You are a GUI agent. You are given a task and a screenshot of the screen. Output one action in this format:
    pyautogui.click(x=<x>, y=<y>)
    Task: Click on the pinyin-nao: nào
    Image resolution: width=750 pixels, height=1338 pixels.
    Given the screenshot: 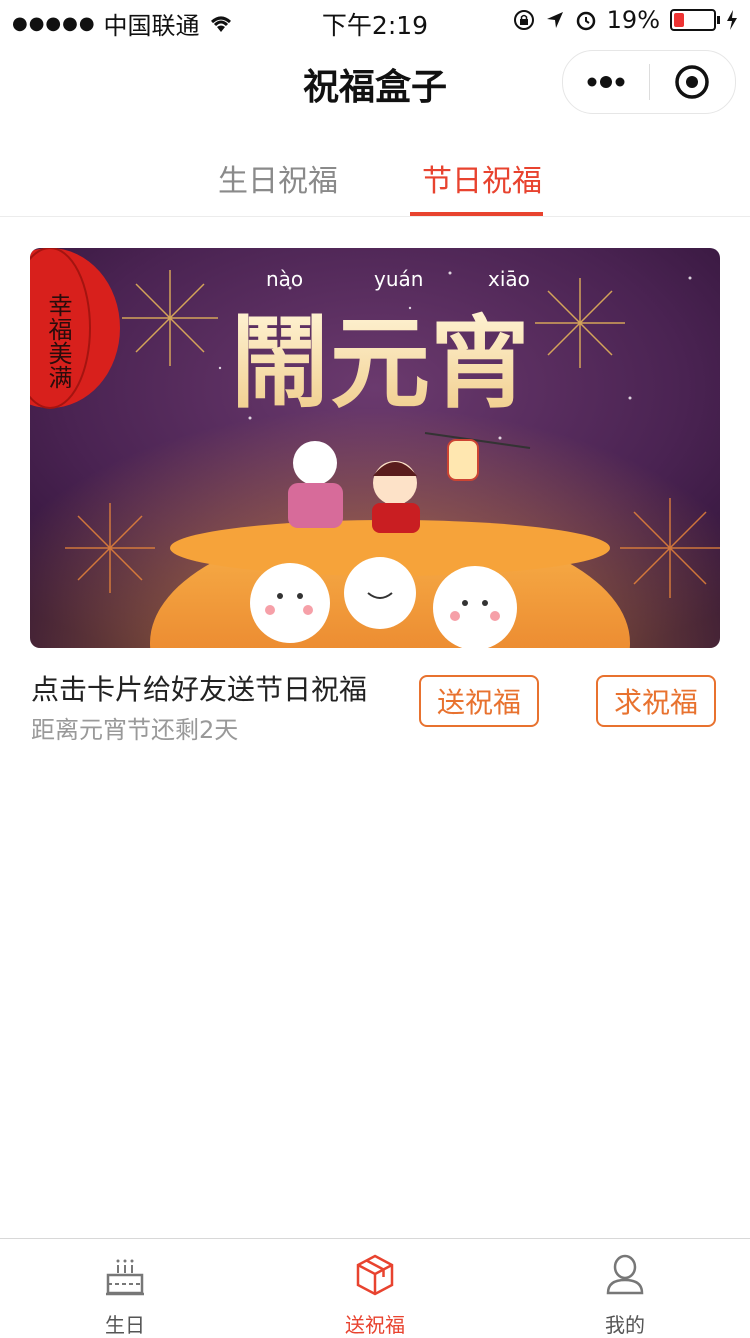 What is the action you would take?
    pyautogui.click(x=284, y=279)
    